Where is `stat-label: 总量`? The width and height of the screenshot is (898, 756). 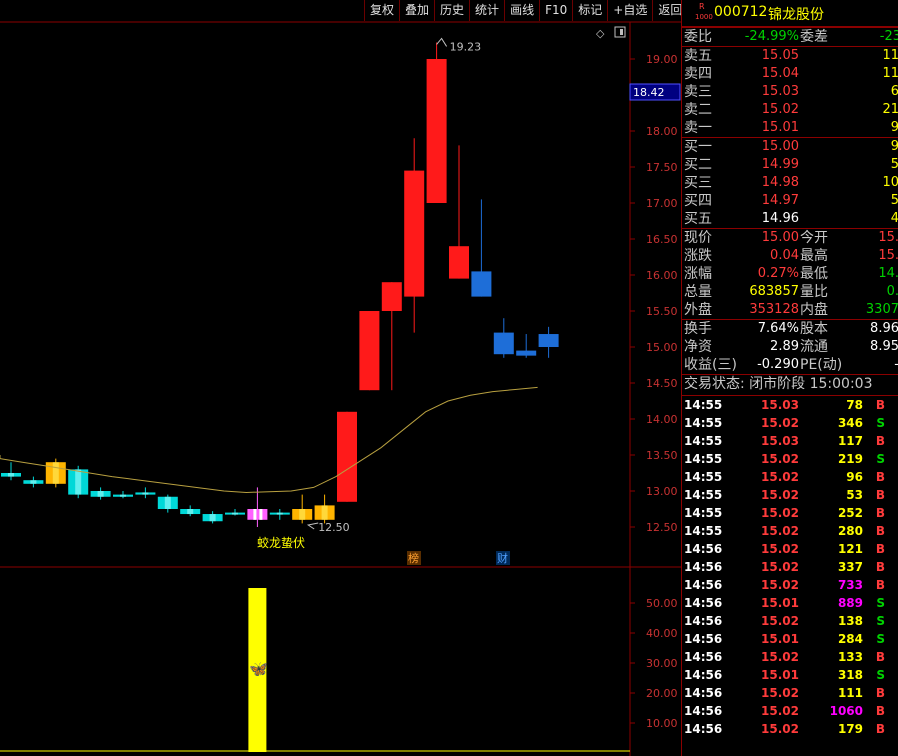
stat-label: 总量 is located at coordinates (698, 292).